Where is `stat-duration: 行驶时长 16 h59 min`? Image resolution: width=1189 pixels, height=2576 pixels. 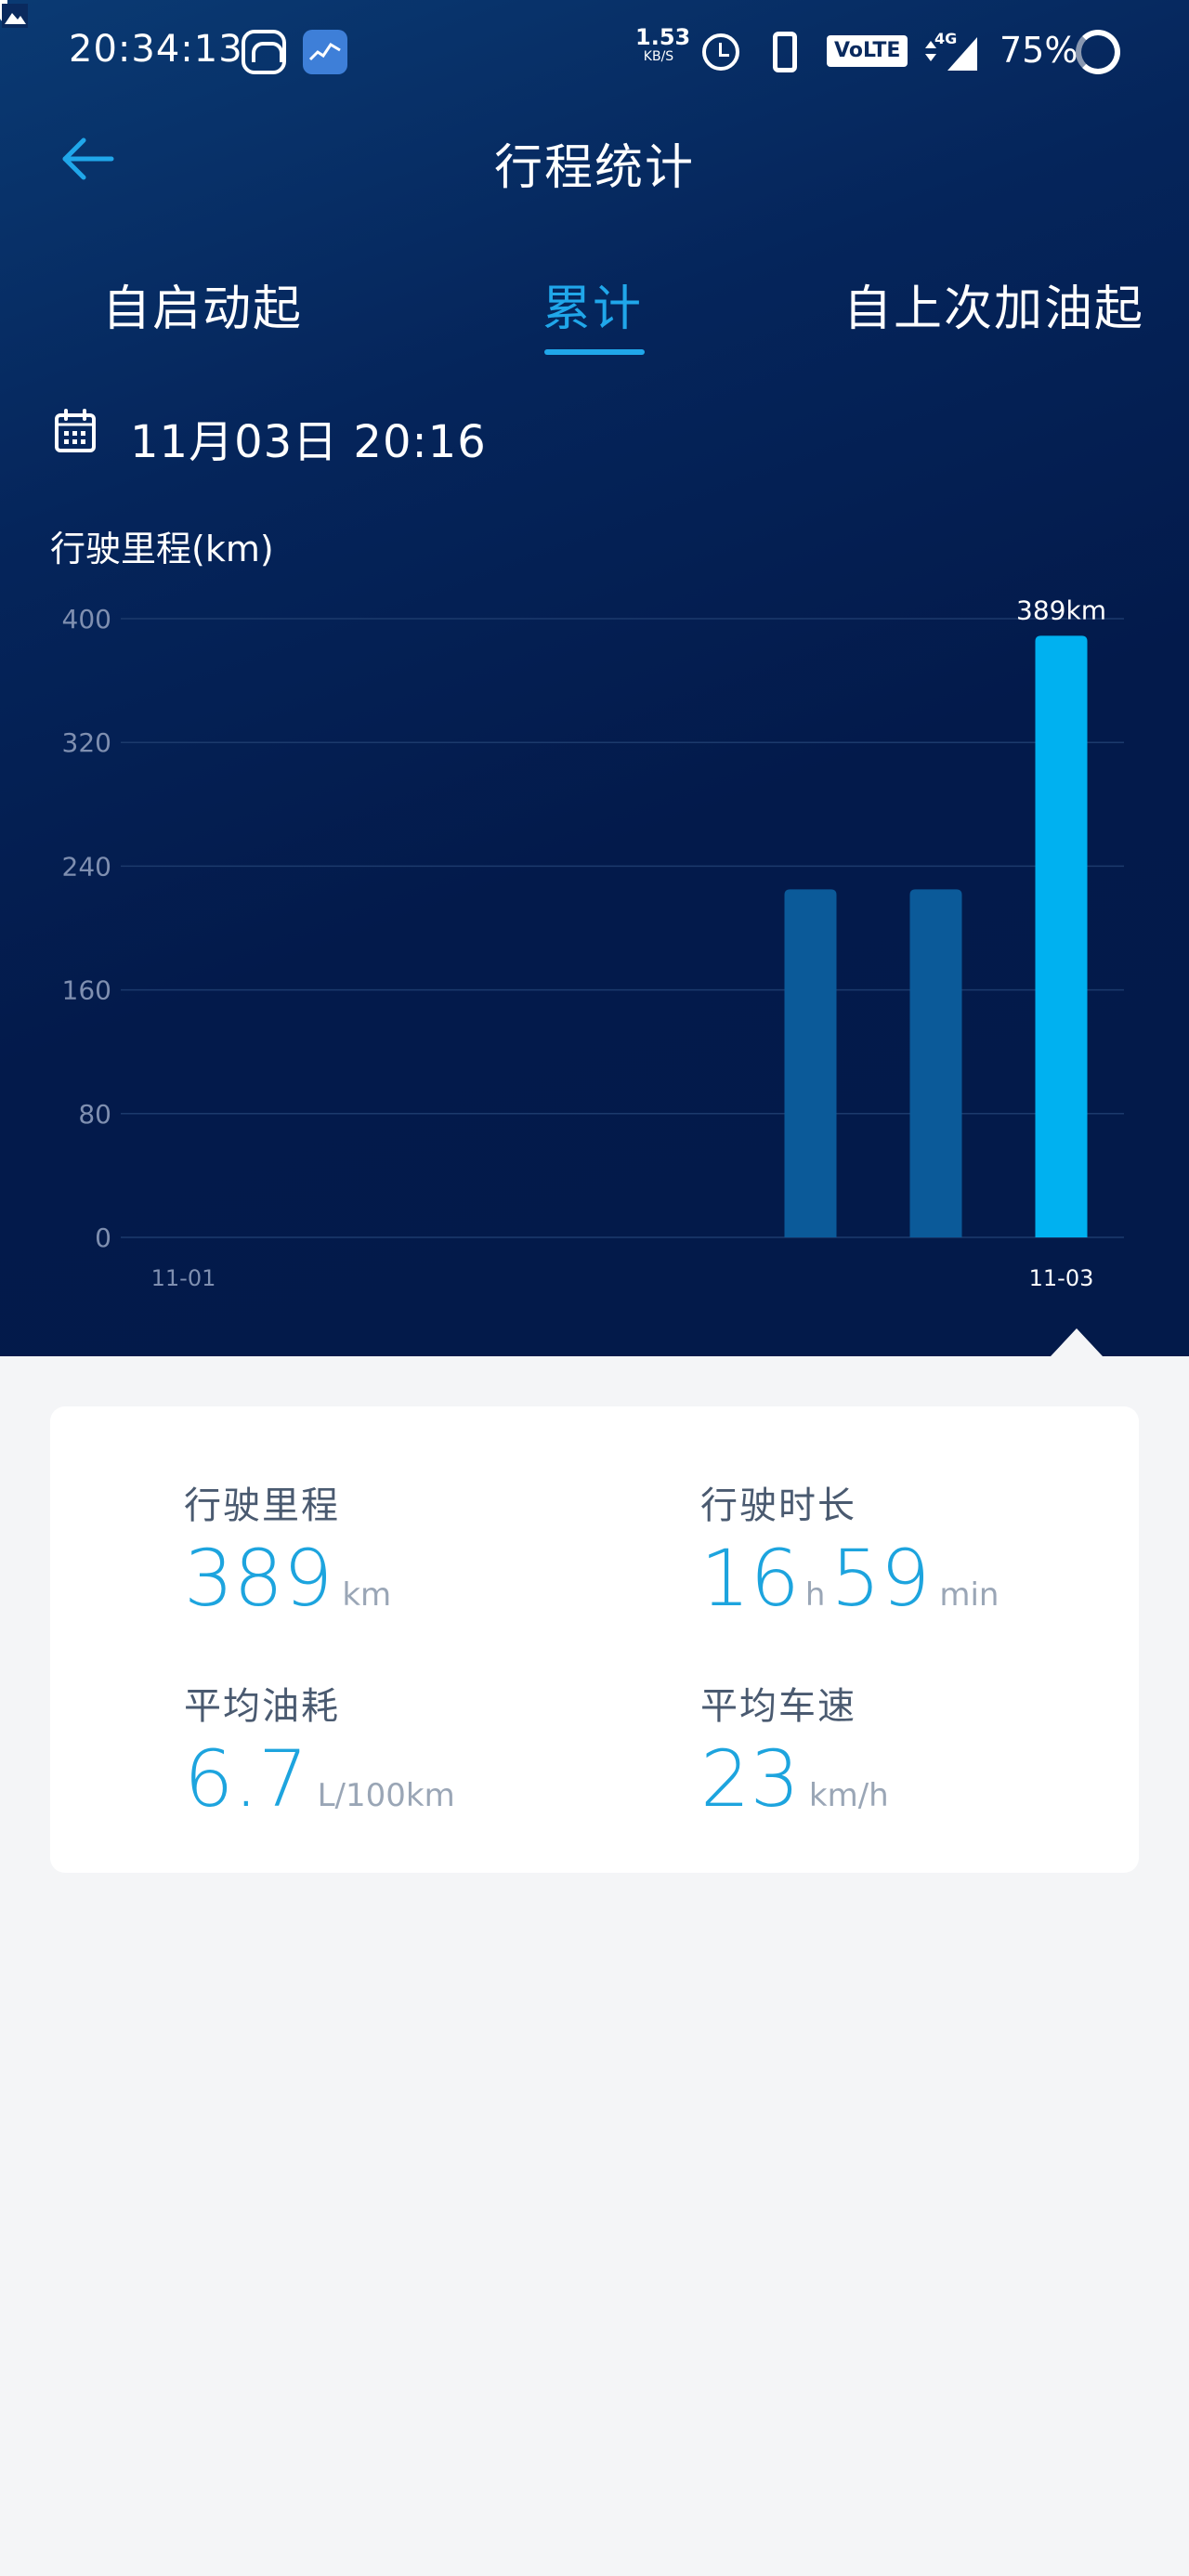
stat-duration: 行驶时长 16 h59 min is located at coordinates (850, 1549).